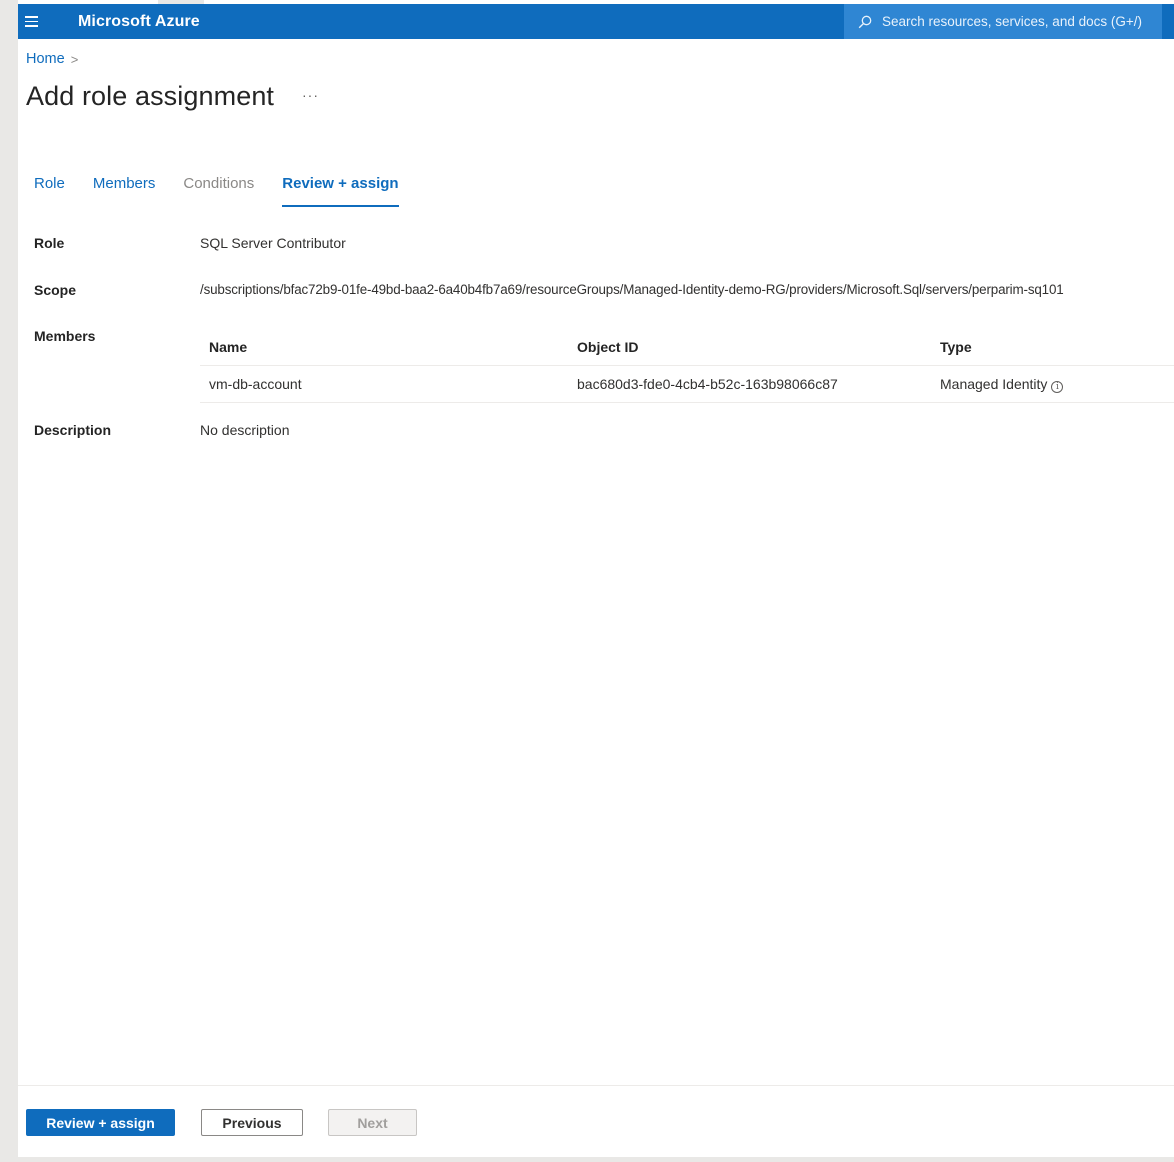 The image size is (1174, 1162). I want to click on review-assign-button: Review + assign, so click(100, 1122).